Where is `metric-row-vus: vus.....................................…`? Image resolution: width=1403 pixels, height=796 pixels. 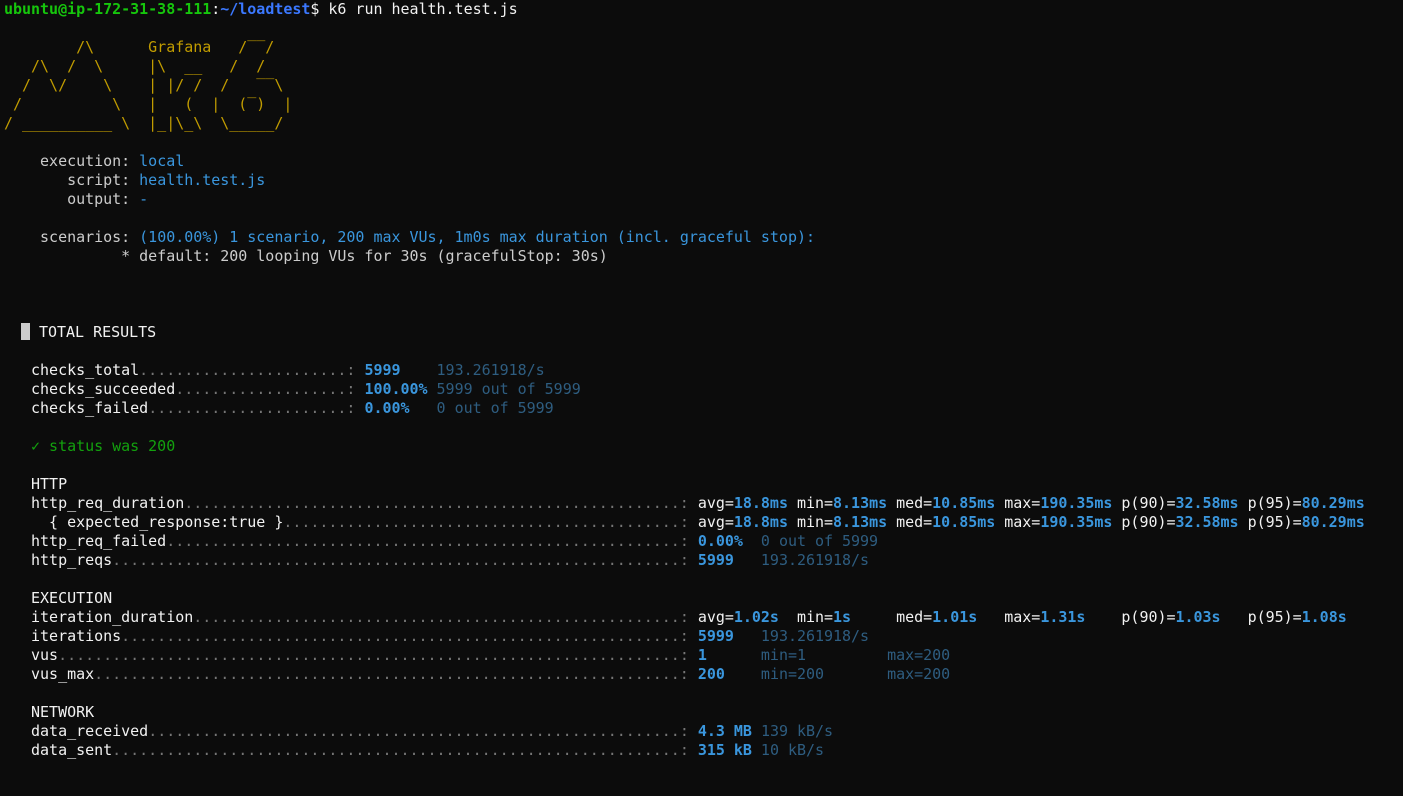 metric-row-vus: vus.....................................… is located at coordinates (703, 655).